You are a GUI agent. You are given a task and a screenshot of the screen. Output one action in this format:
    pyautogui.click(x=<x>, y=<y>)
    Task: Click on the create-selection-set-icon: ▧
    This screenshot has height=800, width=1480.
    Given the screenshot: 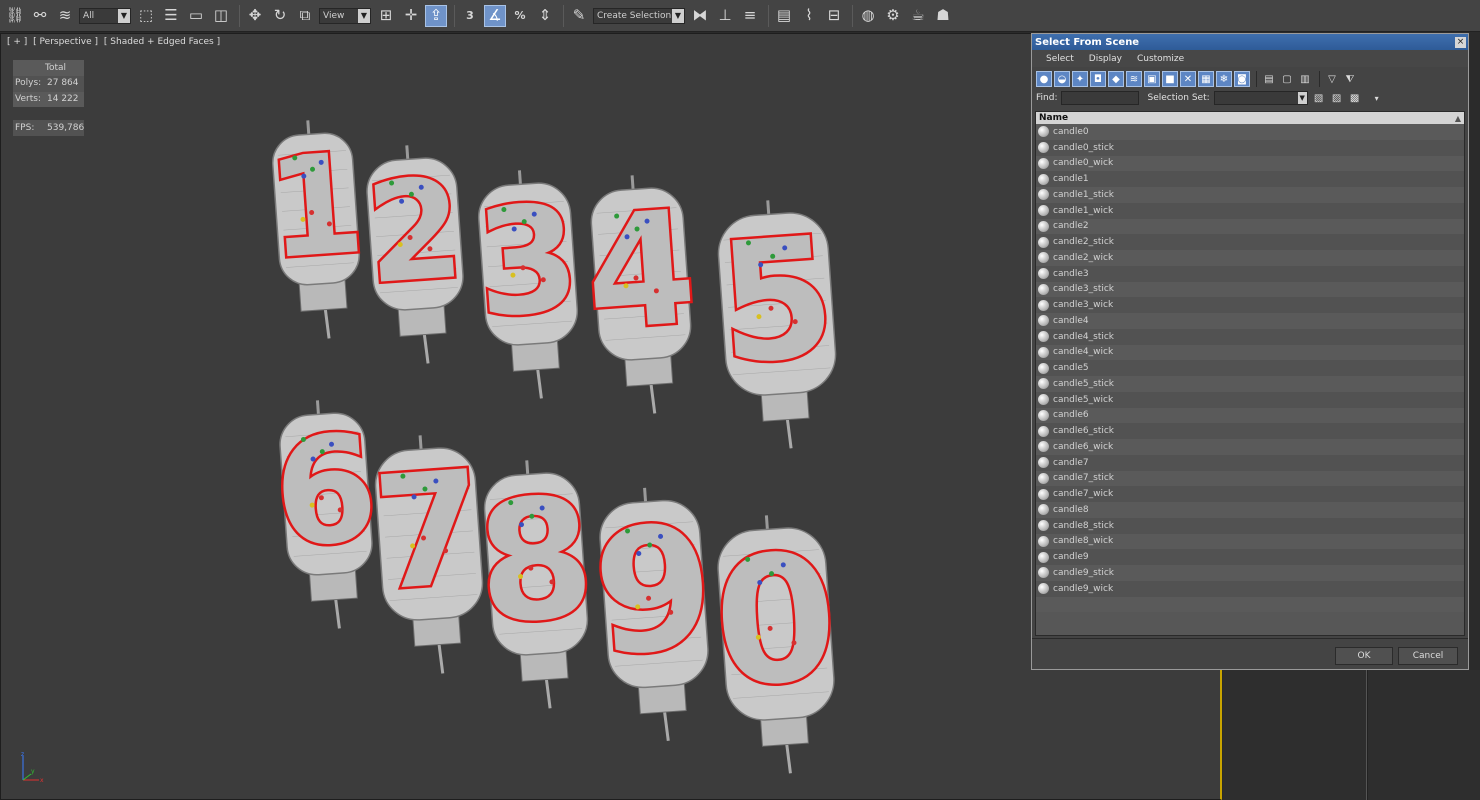 What is the action you would take?
    pyautogui.click(x=1319, y=98)
    